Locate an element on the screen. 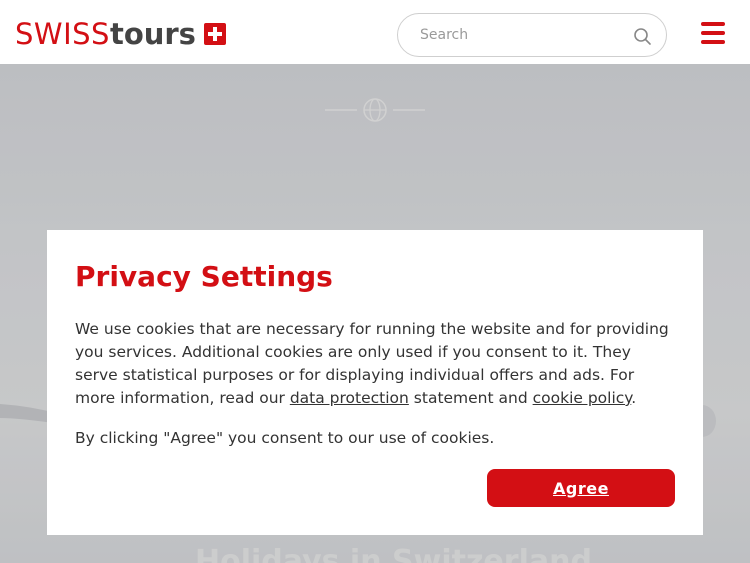 The width and height of the screenshot is (750, 563). data-protection-link: data protection is located at coordinates (349, 398).